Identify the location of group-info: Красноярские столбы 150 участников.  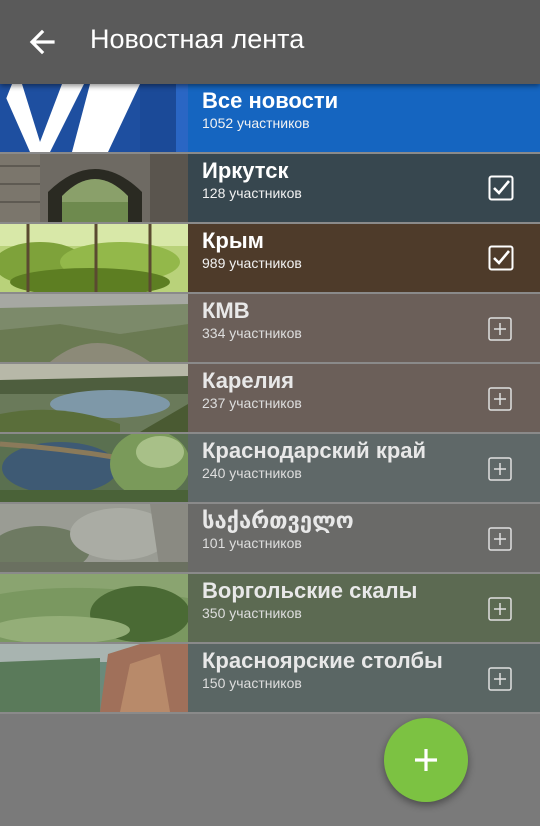
(364, 678).